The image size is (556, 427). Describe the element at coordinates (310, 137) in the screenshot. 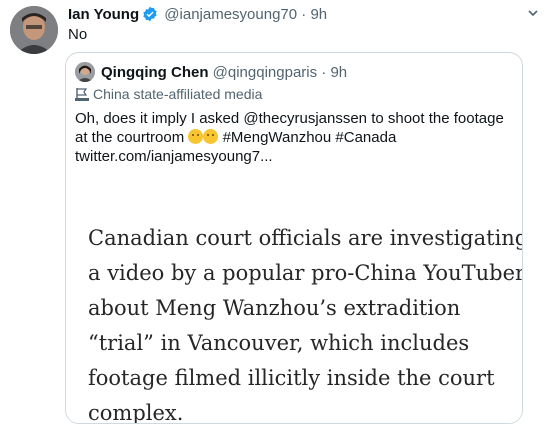

I see `quote-hashtags: #MengWanzhou #Canada` at that location.